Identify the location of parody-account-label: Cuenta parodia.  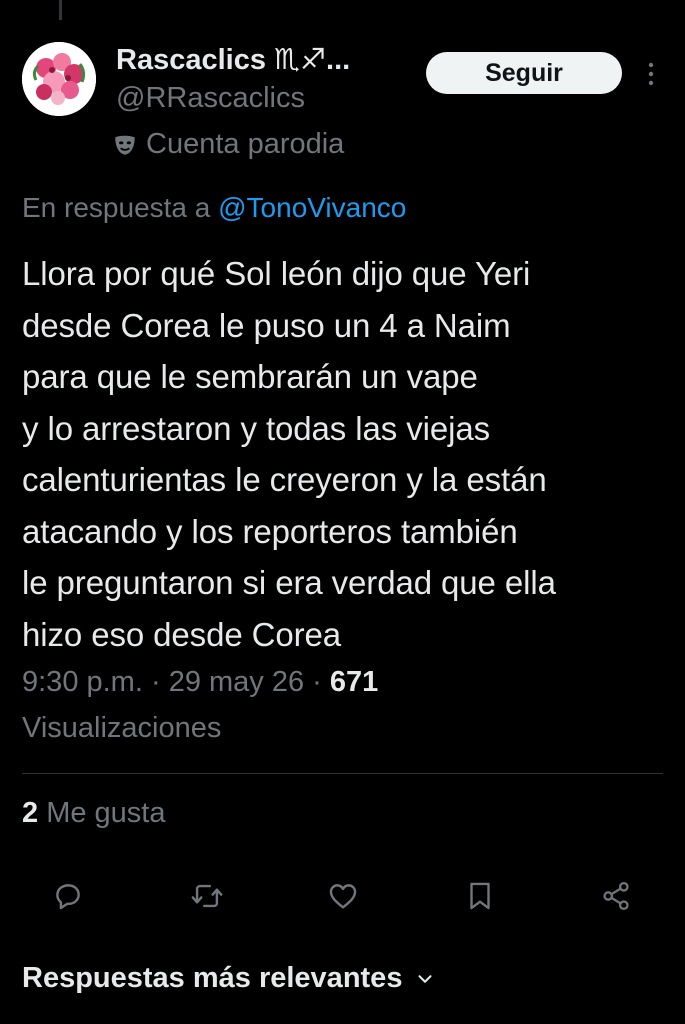
(228, 144).